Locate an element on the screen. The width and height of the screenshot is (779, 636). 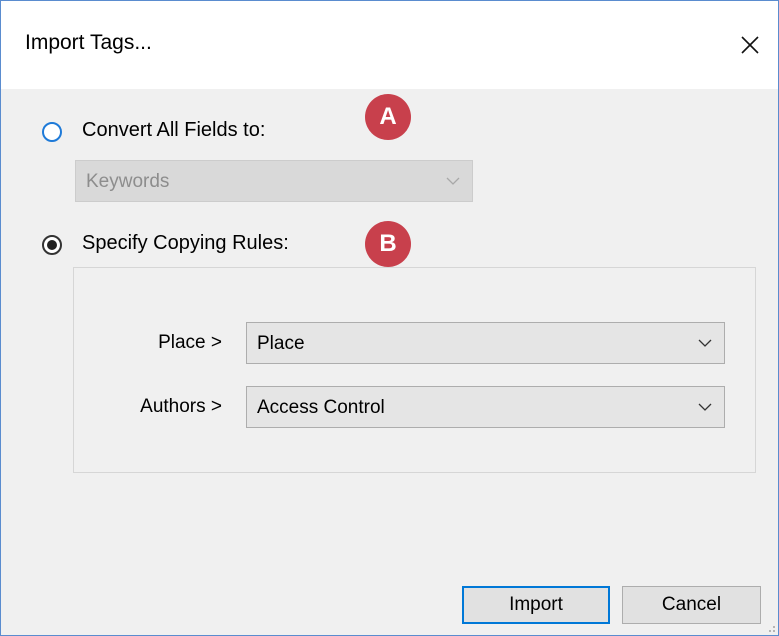
close-icon is located at coordinates (750, 45).